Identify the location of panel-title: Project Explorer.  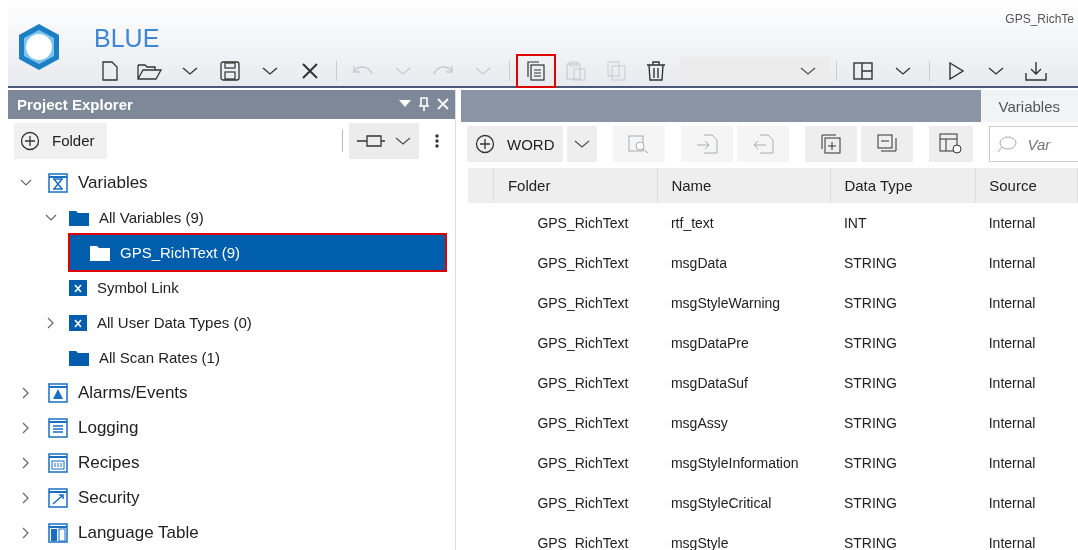
(75, 104).